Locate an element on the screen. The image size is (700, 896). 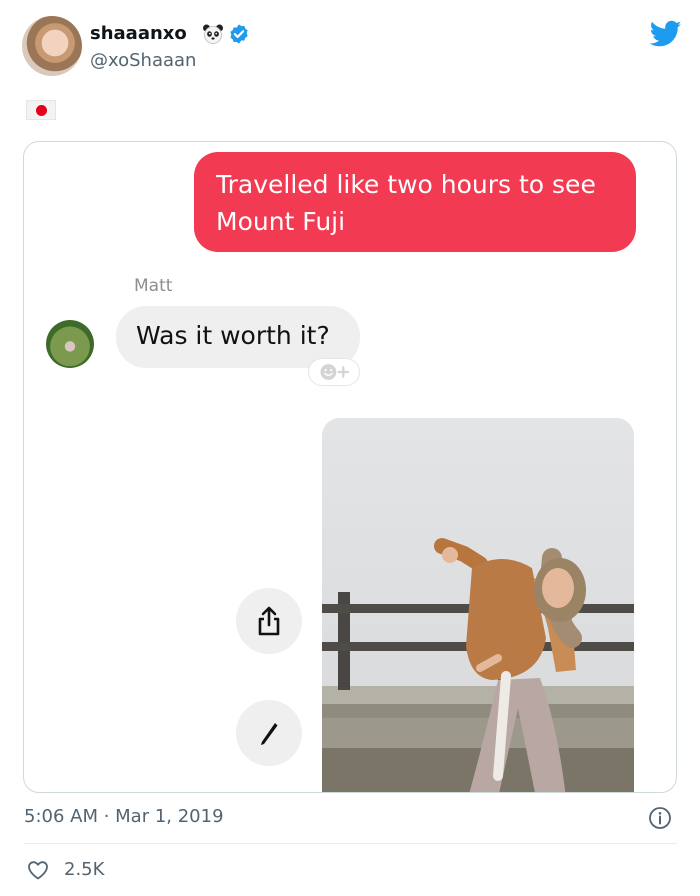
share-button is located at coordinates (269, 621).